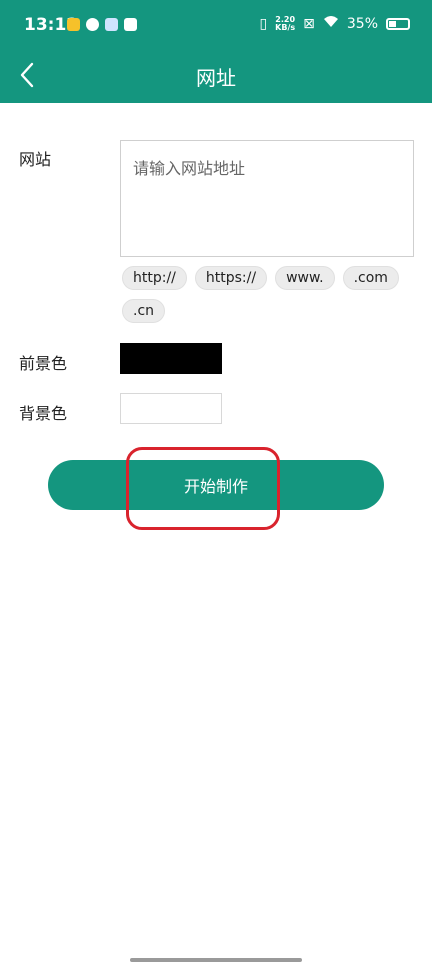  I want to click on chip-https: https://, so click(231, 278).